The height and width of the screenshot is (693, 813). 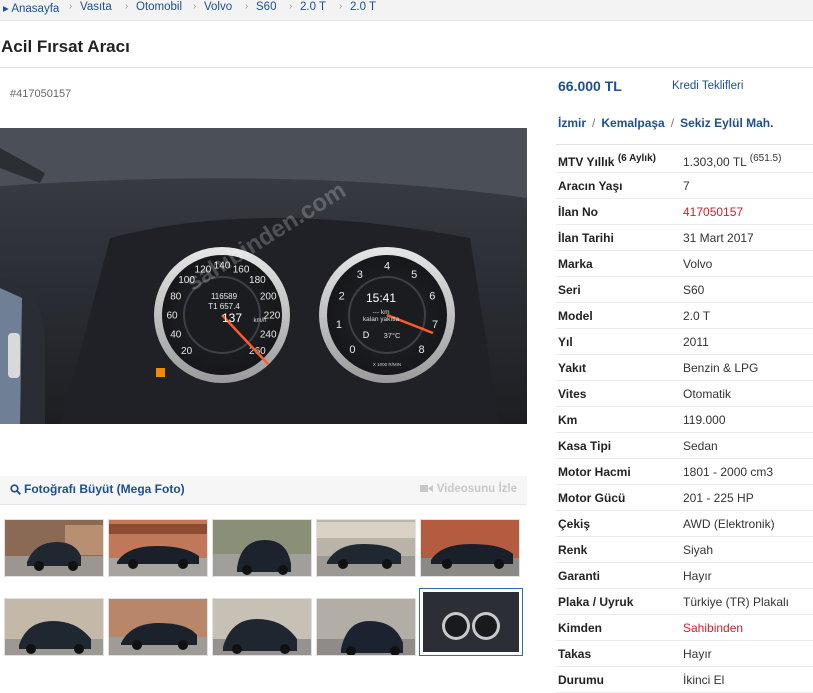 What do you see at coordinates (596, 602) in the screenshot?
I see `spec-label: Plaka / Uyruk` at bounding box center [596, 602].